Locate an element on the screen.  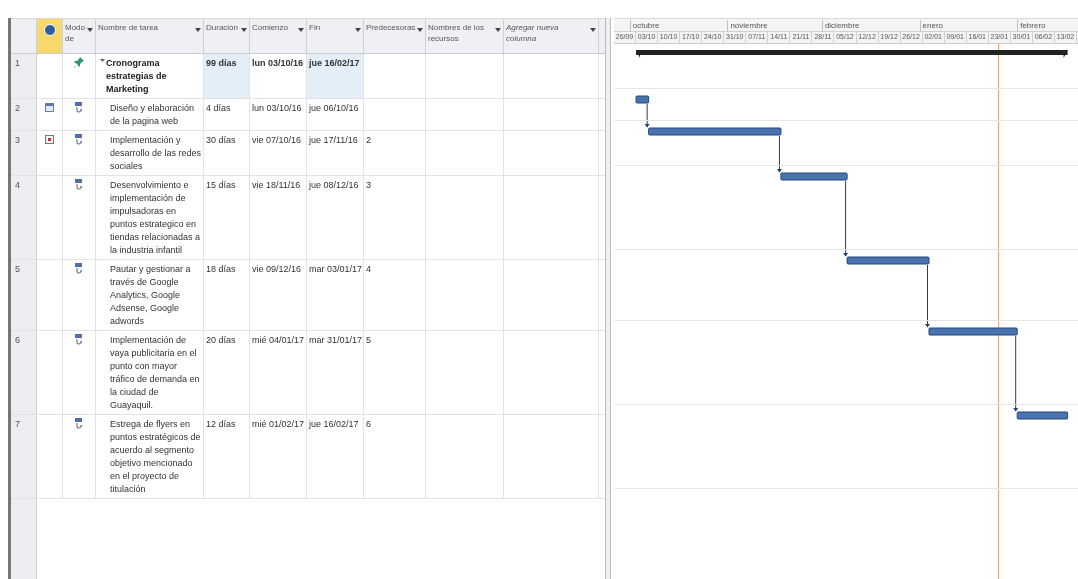
row-number: 1 is located at coordinates (24, 76).